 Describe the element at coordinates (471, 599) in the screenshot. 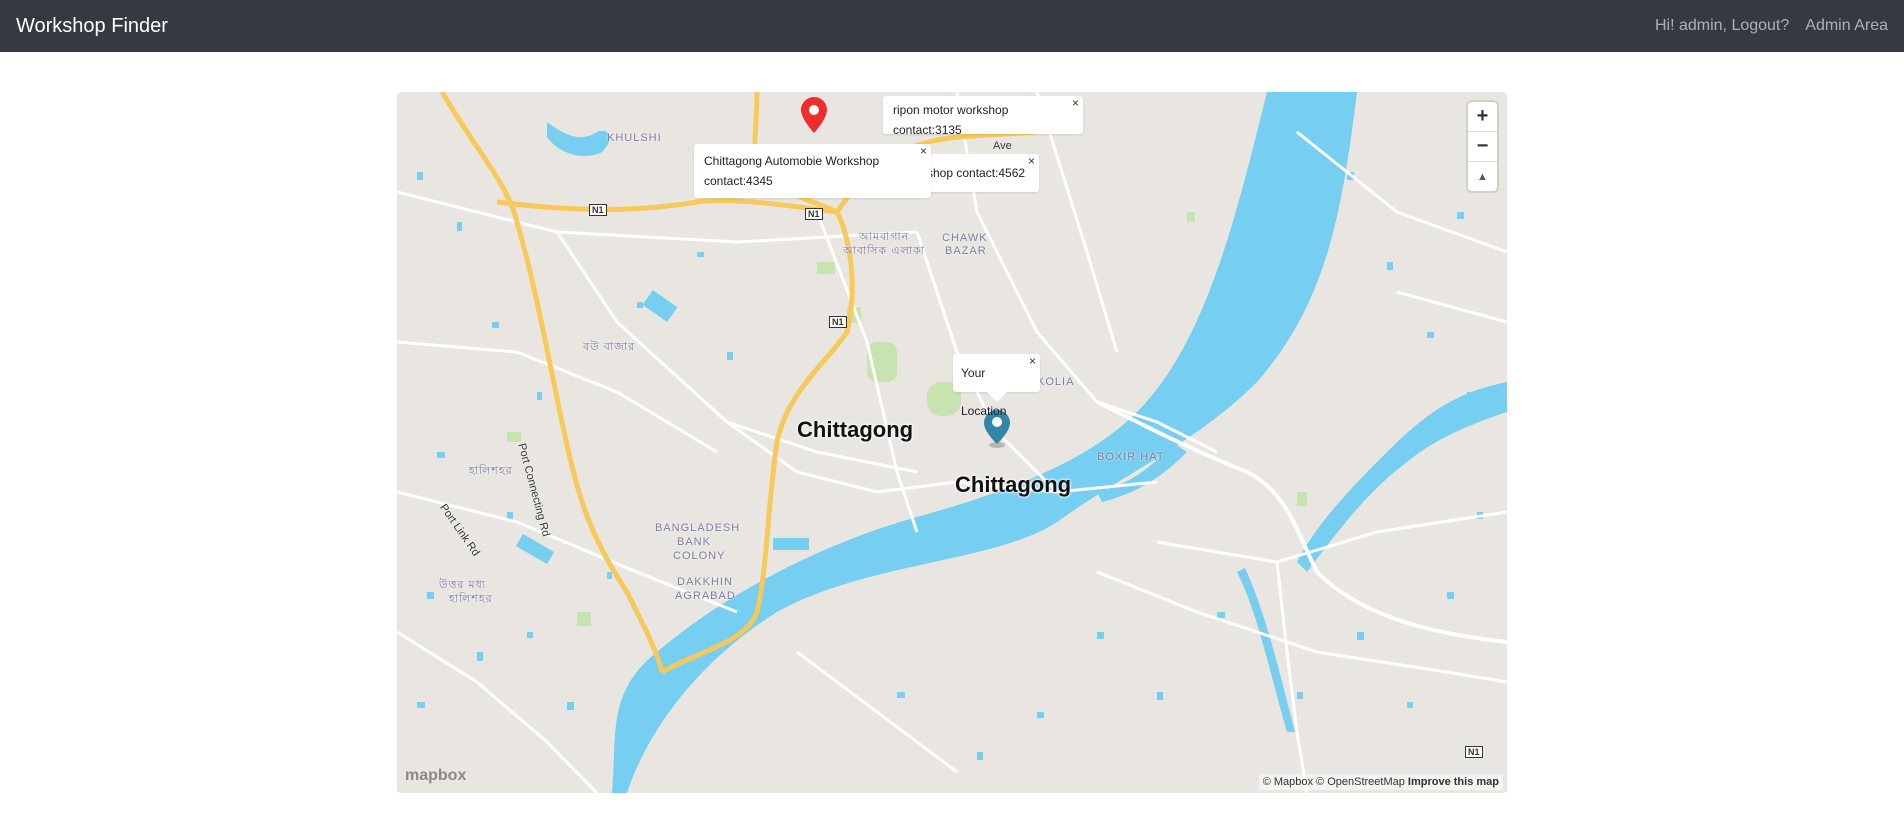

I see `area-label-bn6: হালিশহর` at that location.